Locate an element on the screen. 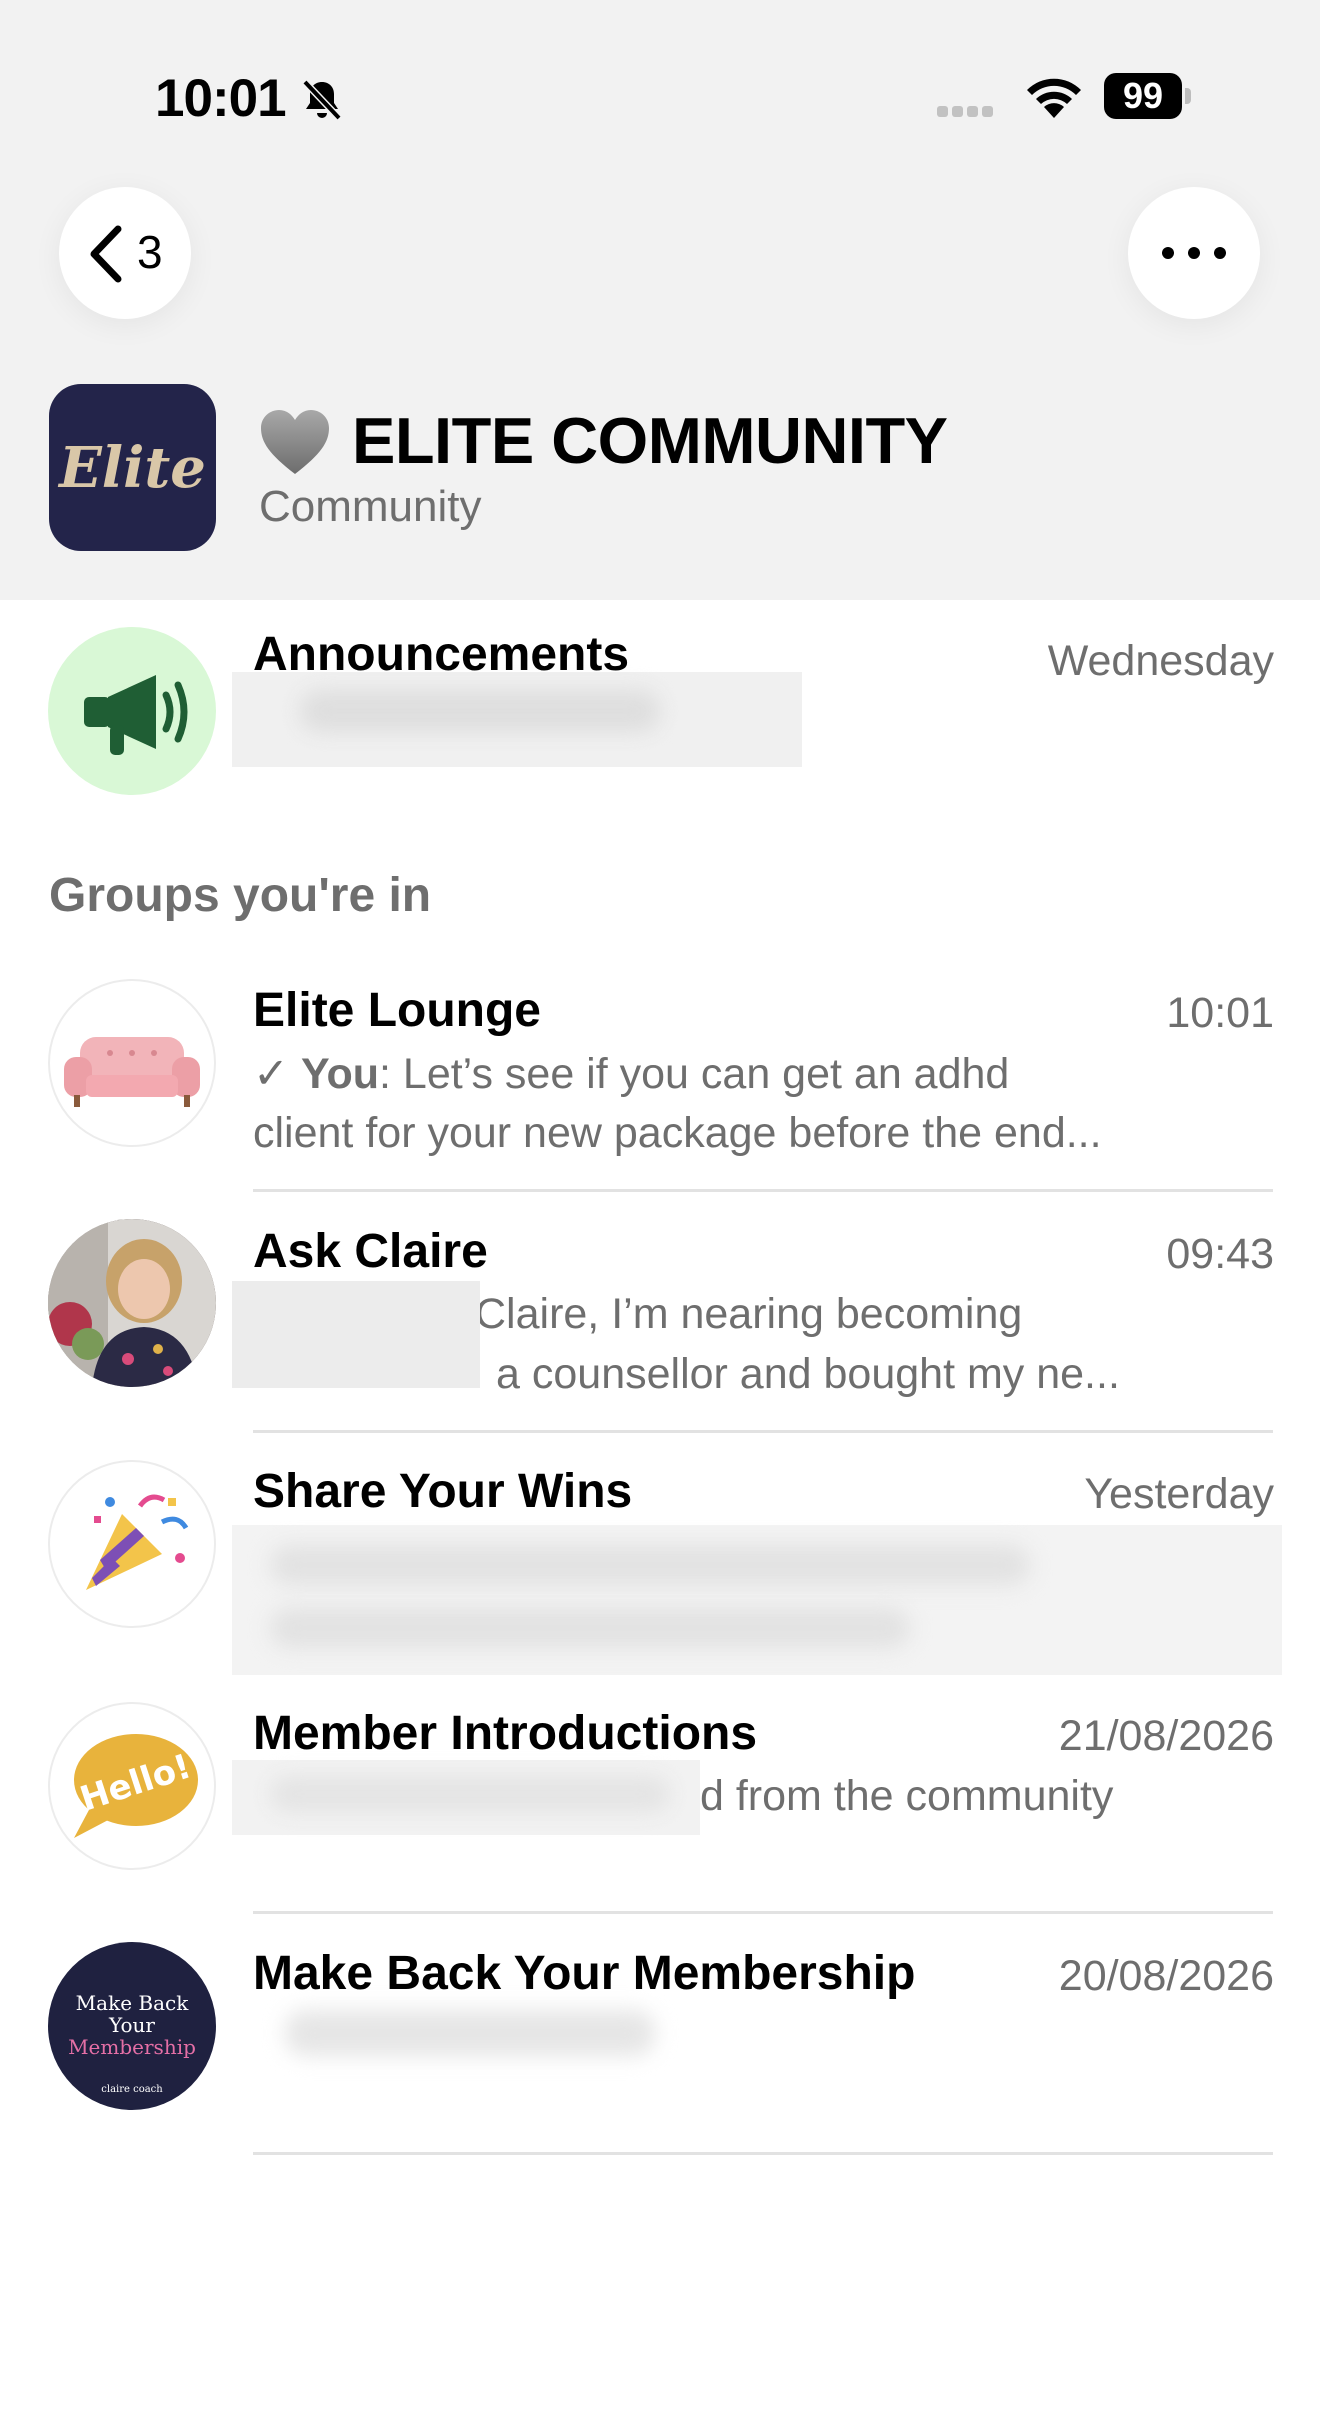 This screenshot has width=1320, height=2422. ask-claire-preview: Claire, I’m nearing becoming is located at coordinates (749, 1314).